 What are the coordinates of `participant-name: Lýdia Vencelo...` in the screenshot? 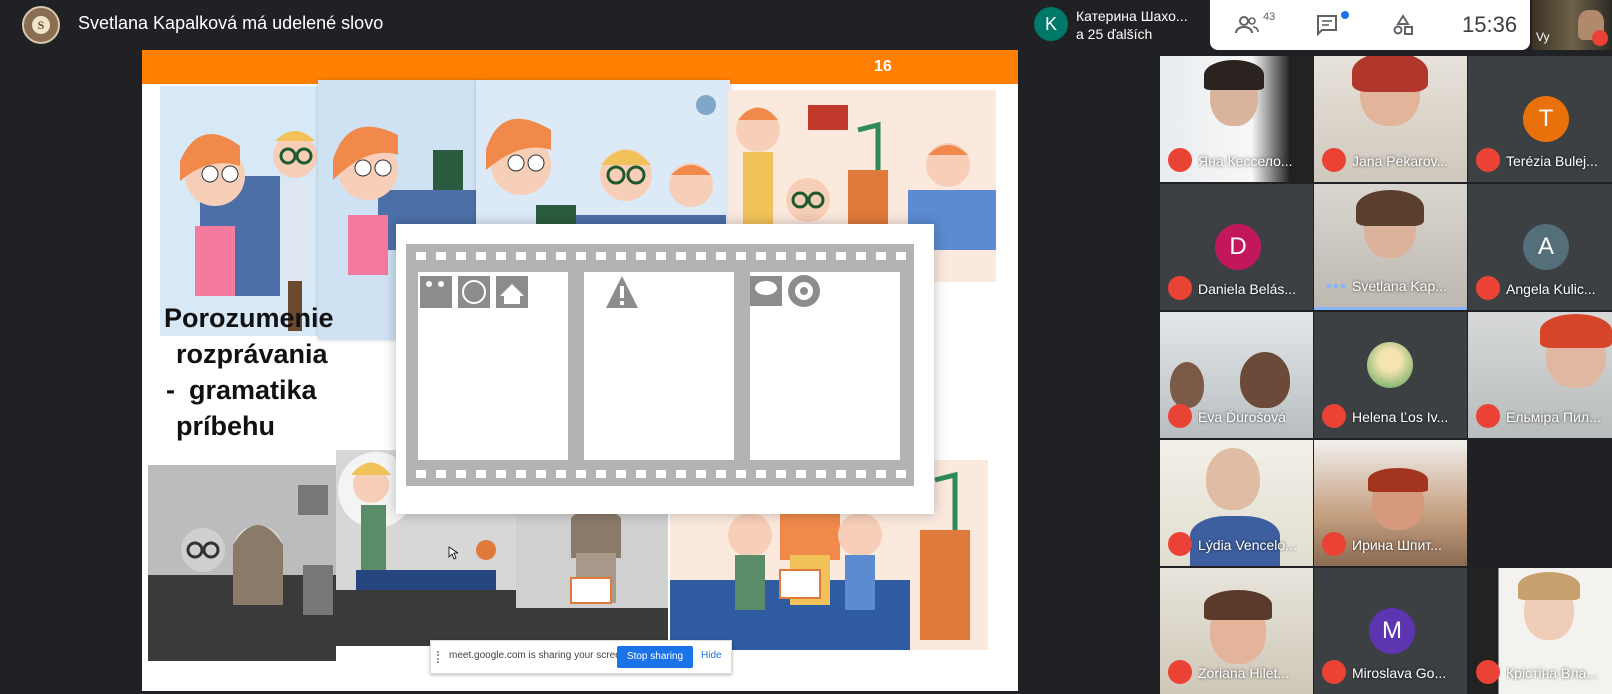 It's located at (1247, 545).